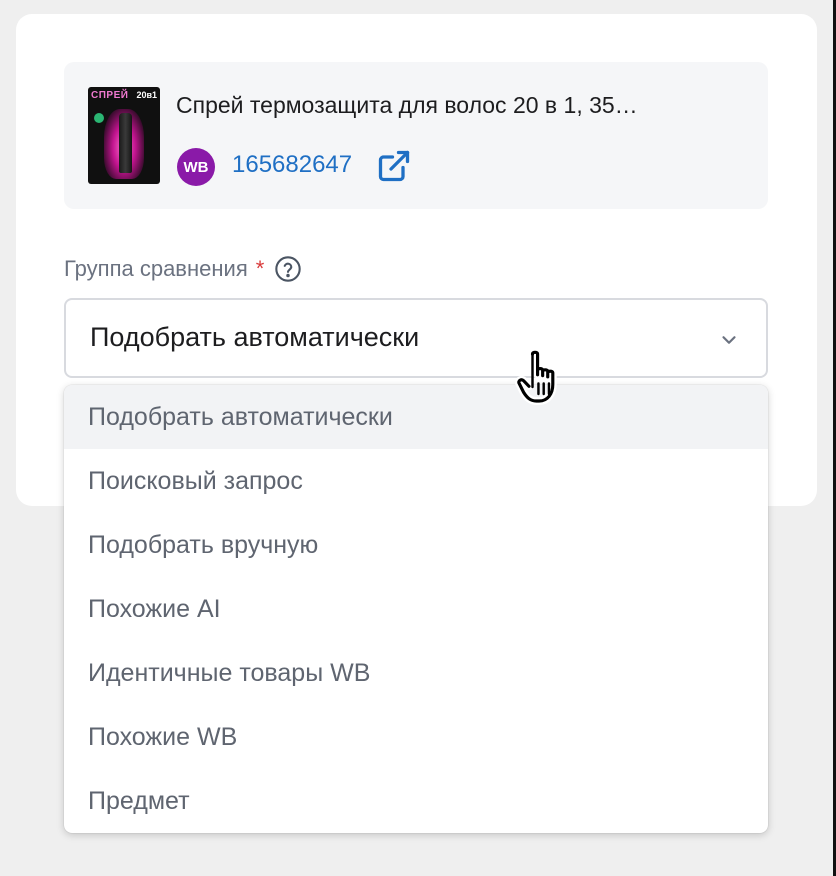 The width and height of the screenshot is (836, 876). What do you see at coordinates (146, 95) in the screenshot?
I see `thumbnail-badge-text: 20в1` at bounding box center [146, 95].